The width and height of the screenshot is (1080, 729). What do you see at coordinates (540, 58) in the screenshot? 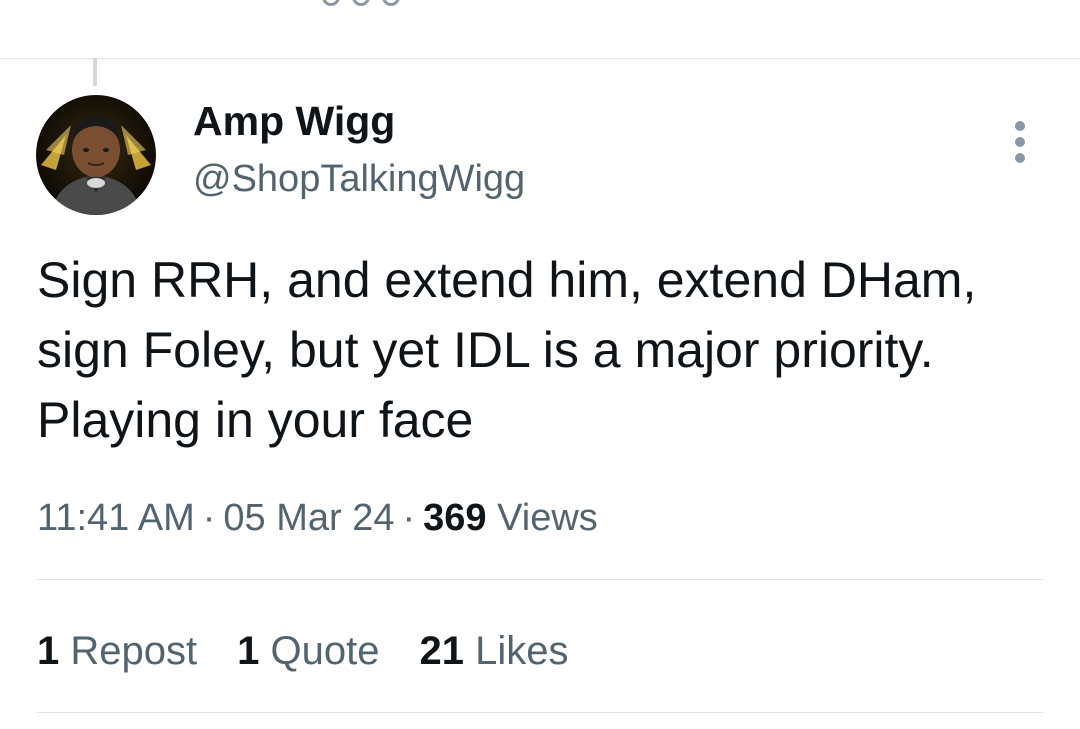
I see `top-divider` at bounding box center [540, 58].